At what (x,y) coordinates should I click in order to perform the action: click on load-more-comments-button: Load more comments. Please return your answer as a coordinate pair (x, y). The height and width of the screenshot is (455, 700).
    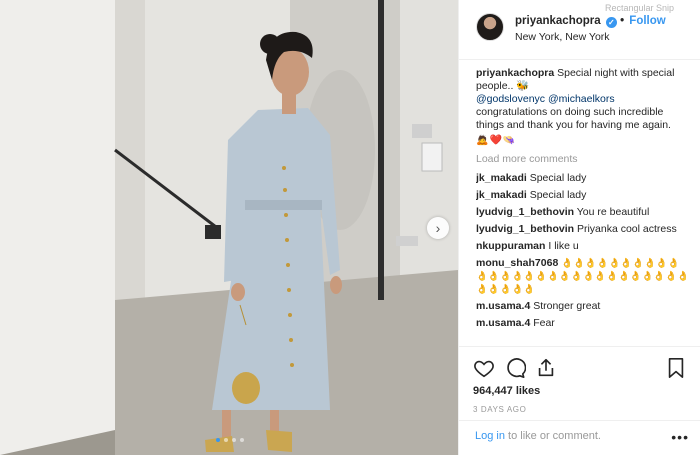
    Looking at the image, I should click on (583, 159).